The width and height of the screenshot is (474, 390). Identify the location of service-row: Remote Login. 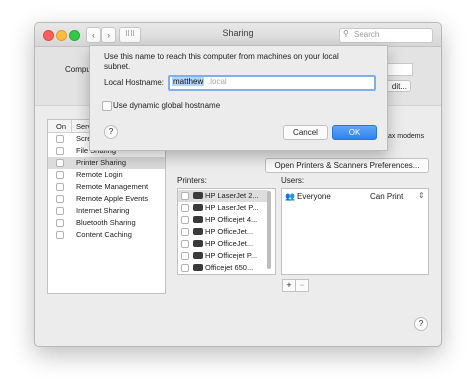
(106, 175).